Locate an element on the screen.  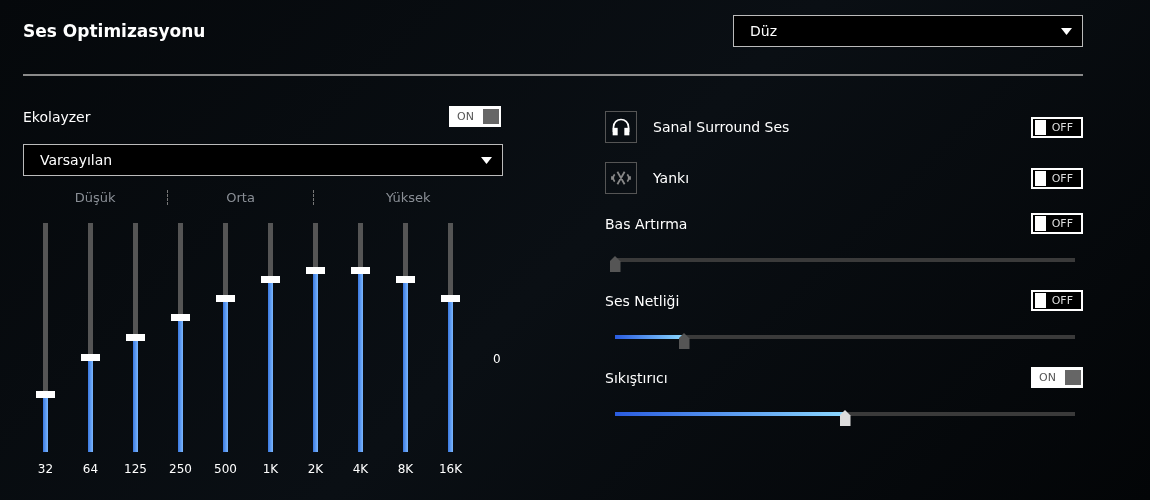
frequency-label: 125 is located at coordinates (135, 469).